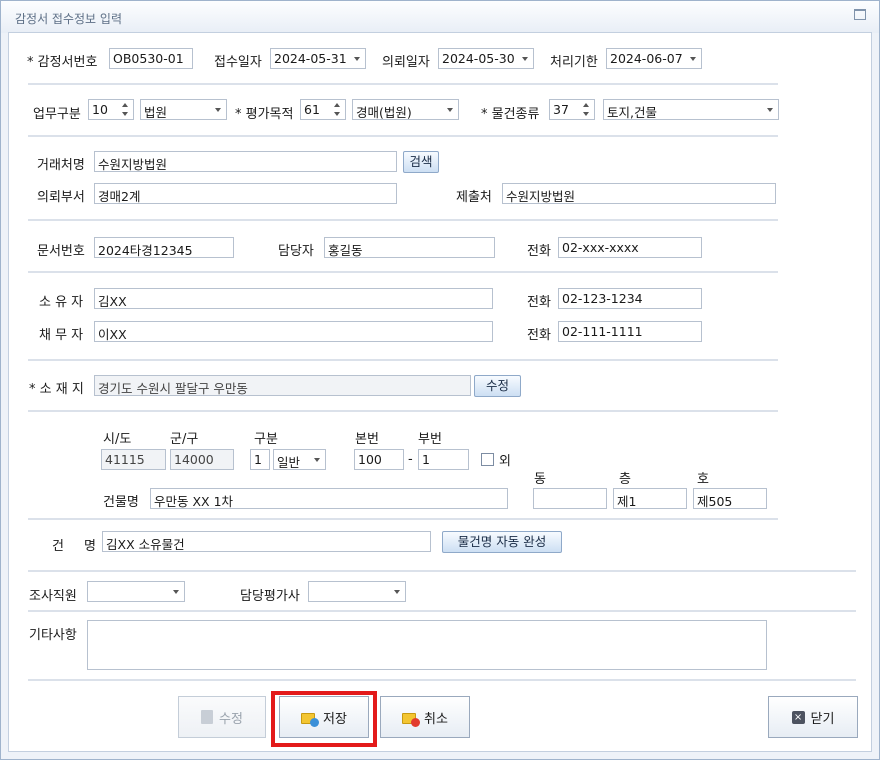 The width and height of the screenshot is (880, 760). Describe the element at coordinates (632, 112) in the screenshot. I see `property-type-value: 토지,건물` at that location.